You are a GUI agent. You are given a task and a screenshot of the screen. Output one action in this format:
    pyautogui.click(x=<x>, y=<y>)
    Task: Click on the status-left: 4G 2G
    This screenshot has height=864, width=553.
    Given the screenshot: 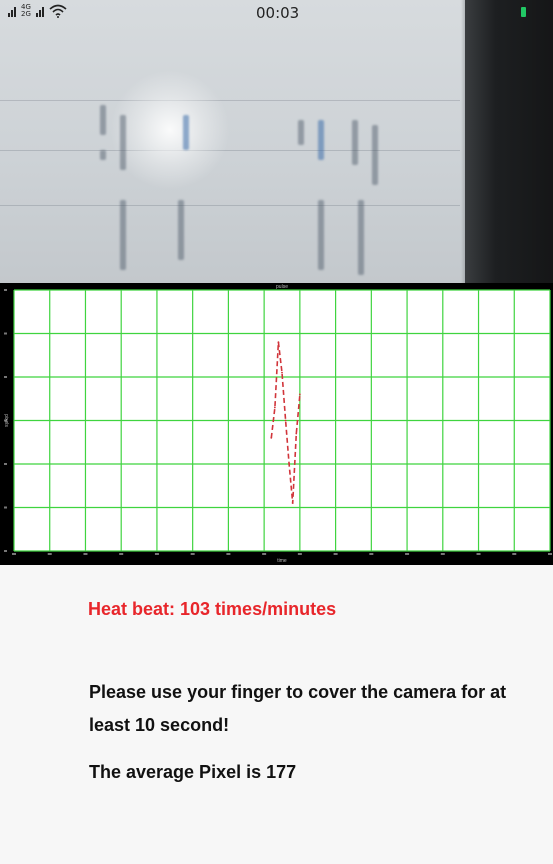 What is the action you would take?
    pyautogui.click(x=37, y=11)
    